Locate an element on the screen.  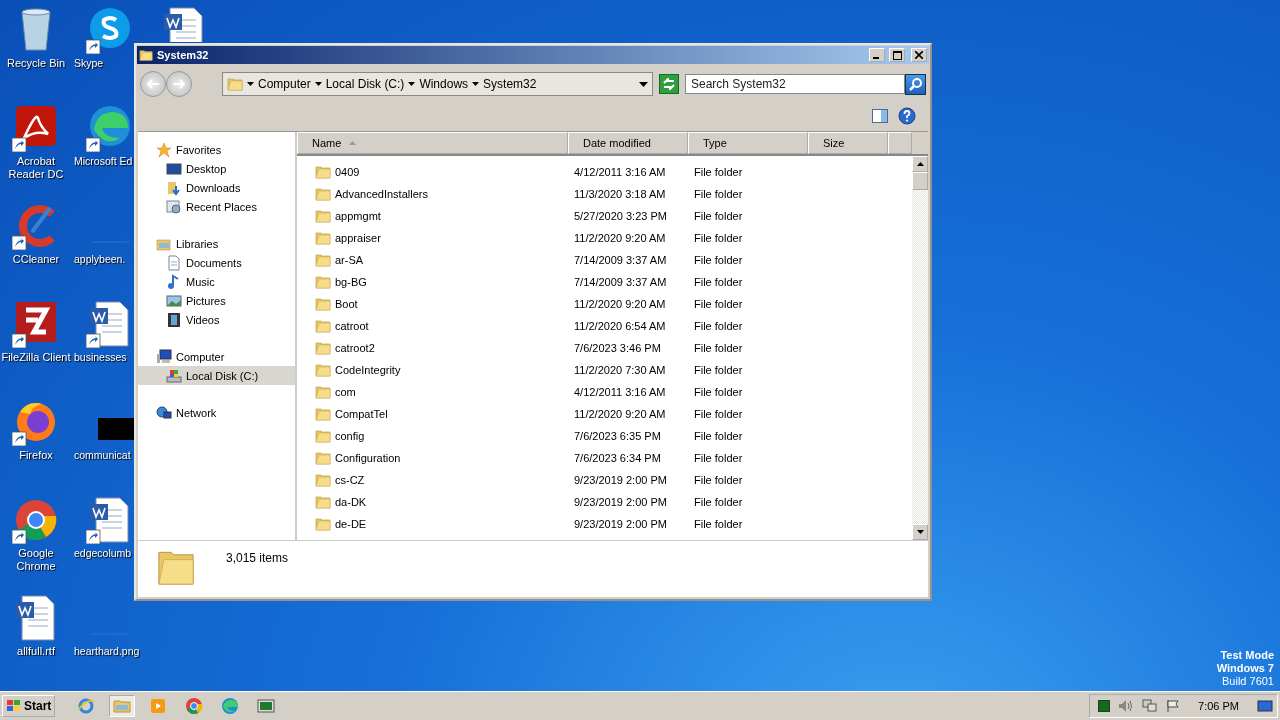
nav-item: Pictures is located at coordinates (216, 300).